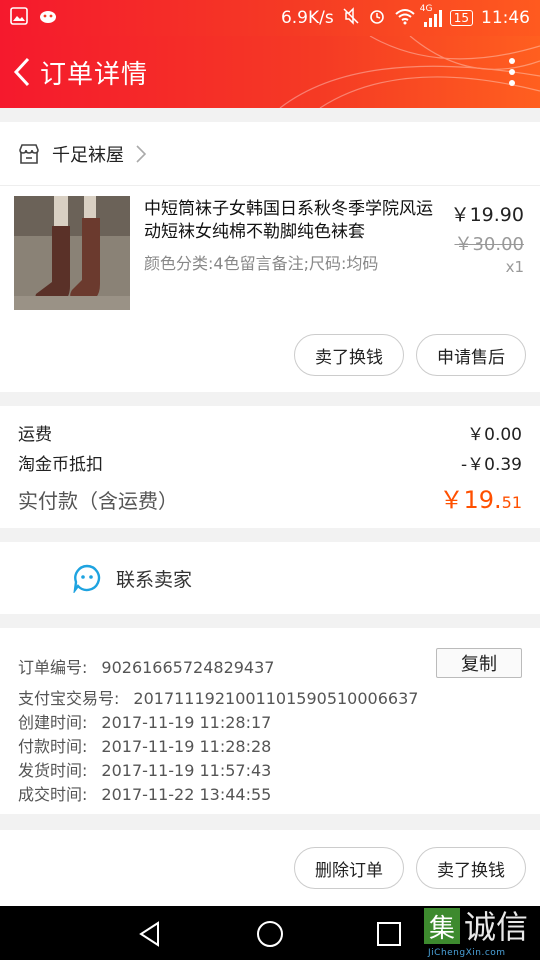  What do you see at coordinates (270, 497) in the screenshot?
I see `paid-row: 实付款（含运费） ￥19.51` at bounding box center [270, 497].